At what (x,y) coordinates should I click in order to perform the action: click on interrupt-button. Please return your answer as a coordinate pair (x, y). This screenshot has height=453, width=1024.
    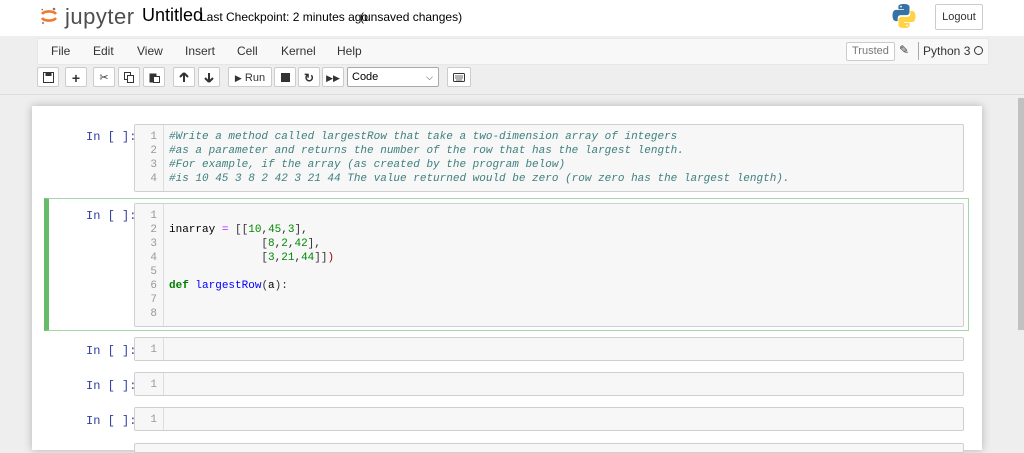
    Looking at the image, I should click on (285, 77).